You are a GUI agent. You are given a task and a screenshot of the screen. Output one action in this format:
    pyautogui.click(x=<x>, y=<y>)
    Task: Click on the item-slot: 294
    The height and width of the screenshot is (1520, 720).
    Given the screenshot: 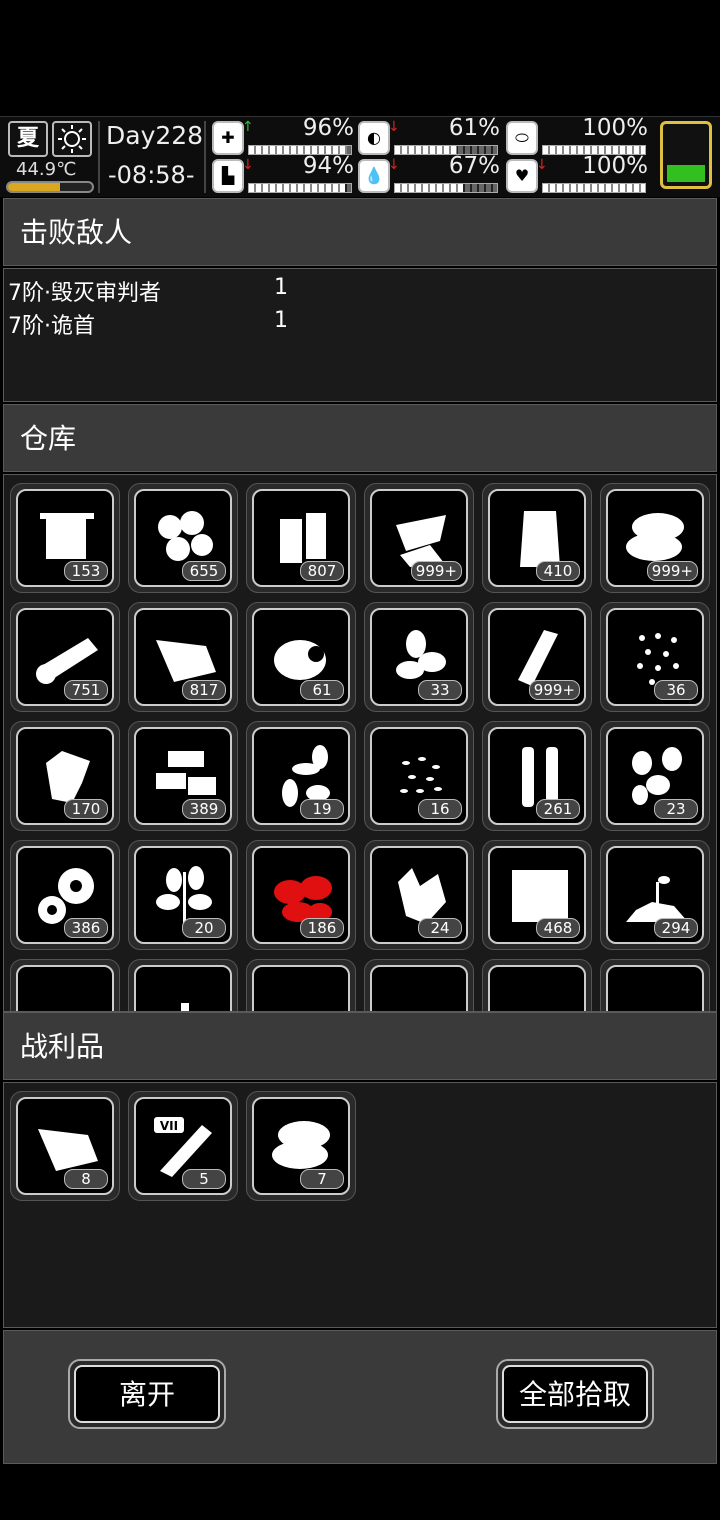 What is the action you would take?
    pyautogui.click(x=655, y=895)
    